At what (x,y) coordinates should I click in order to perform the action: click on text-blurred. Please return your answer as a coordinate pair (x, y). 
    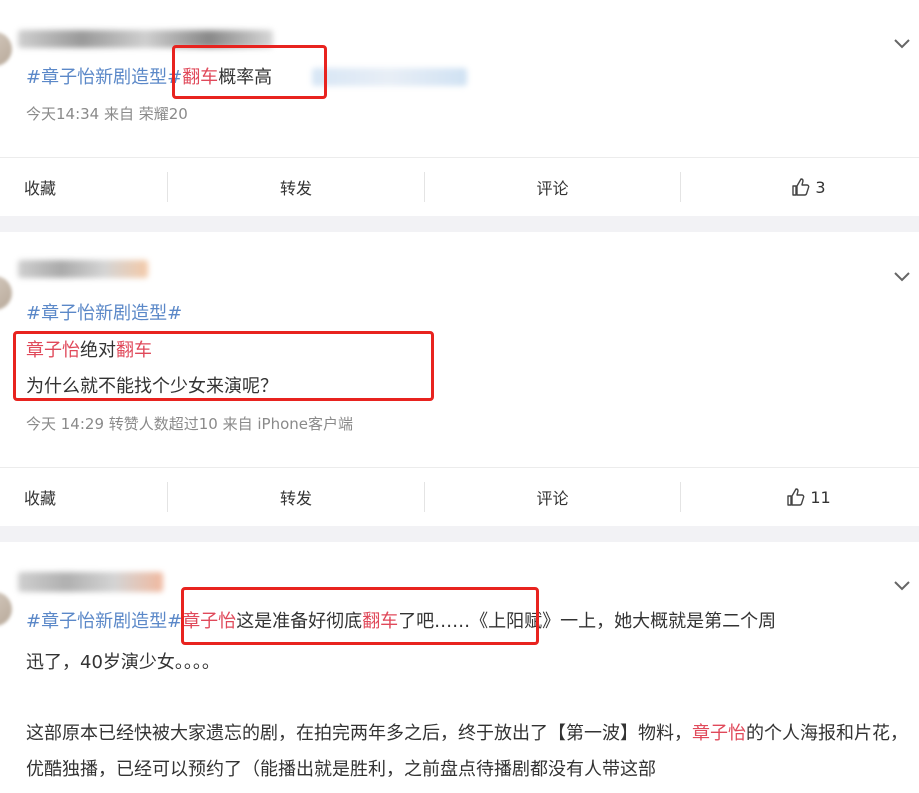
    Looking at the image, I should click on (389, 77).